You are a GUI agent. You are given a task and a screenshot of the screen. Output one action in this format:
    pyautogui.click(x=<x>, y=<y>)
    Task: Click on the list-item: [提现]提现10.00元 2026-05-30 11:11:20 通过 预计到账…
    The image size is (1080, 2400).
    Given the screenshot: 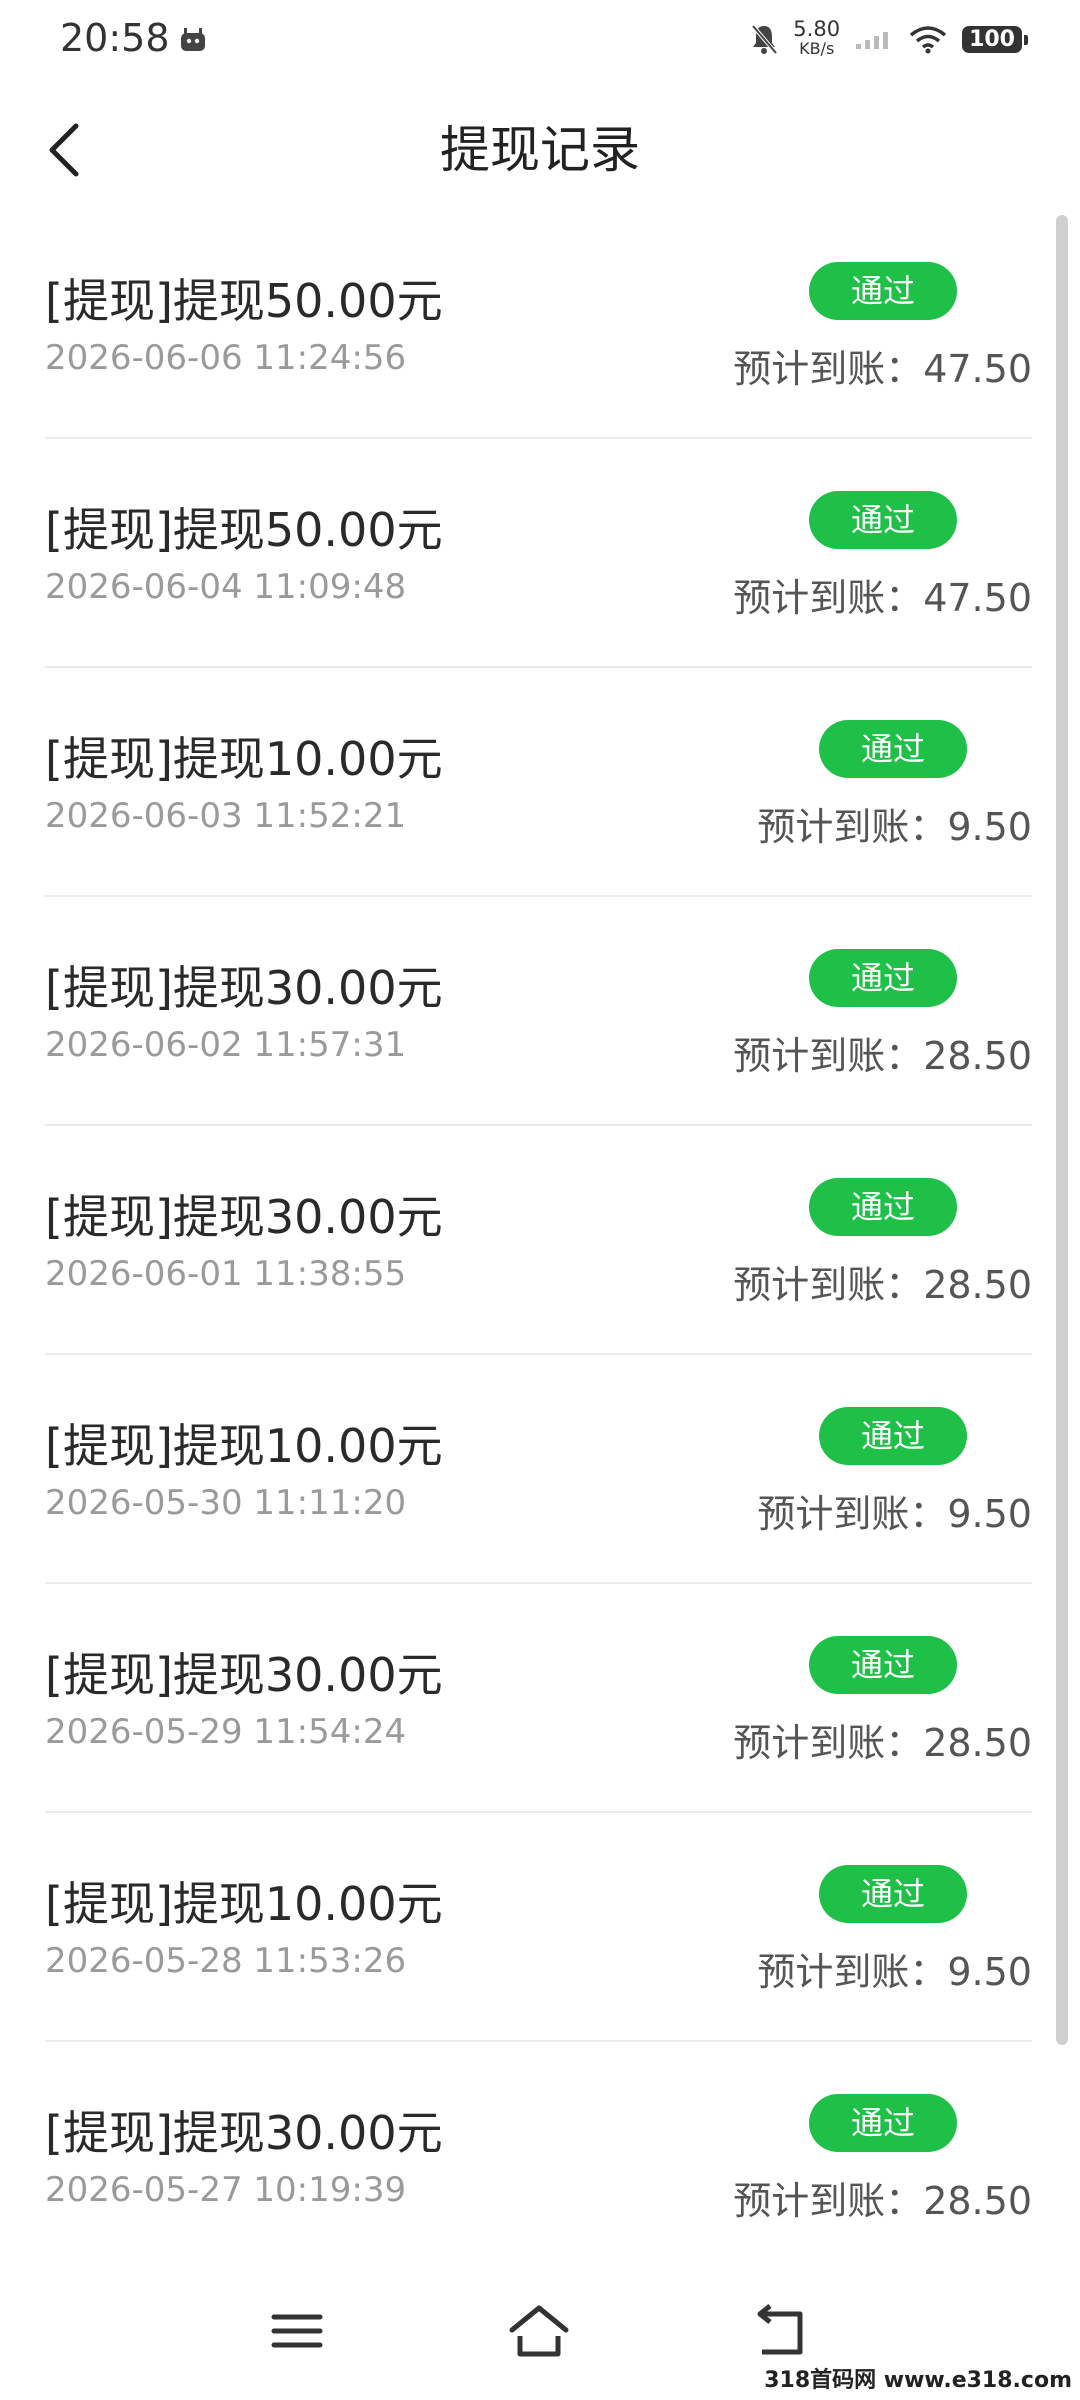 What is the action you would take?
    pyautogui.click(x=538, y=1469)
    